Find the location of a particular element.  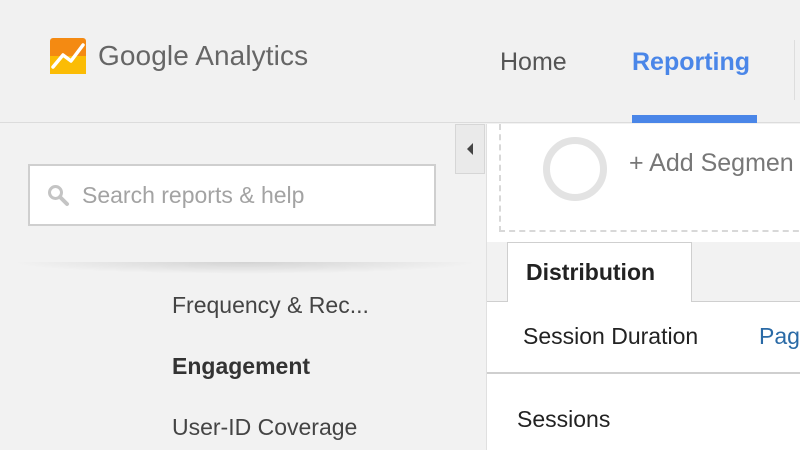

nav-reporting: Reporting is located at coordinates (691, 62).